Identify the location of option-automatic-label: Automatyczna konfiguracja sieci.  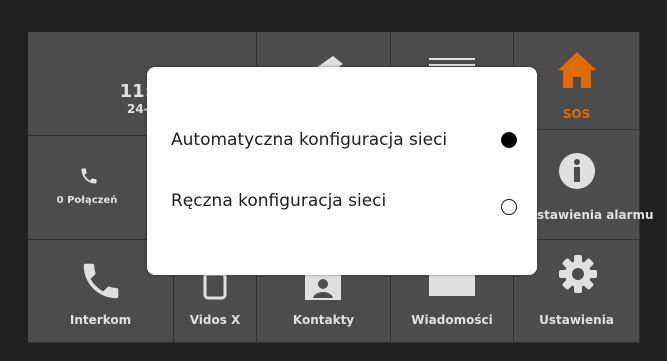
(309, 140).